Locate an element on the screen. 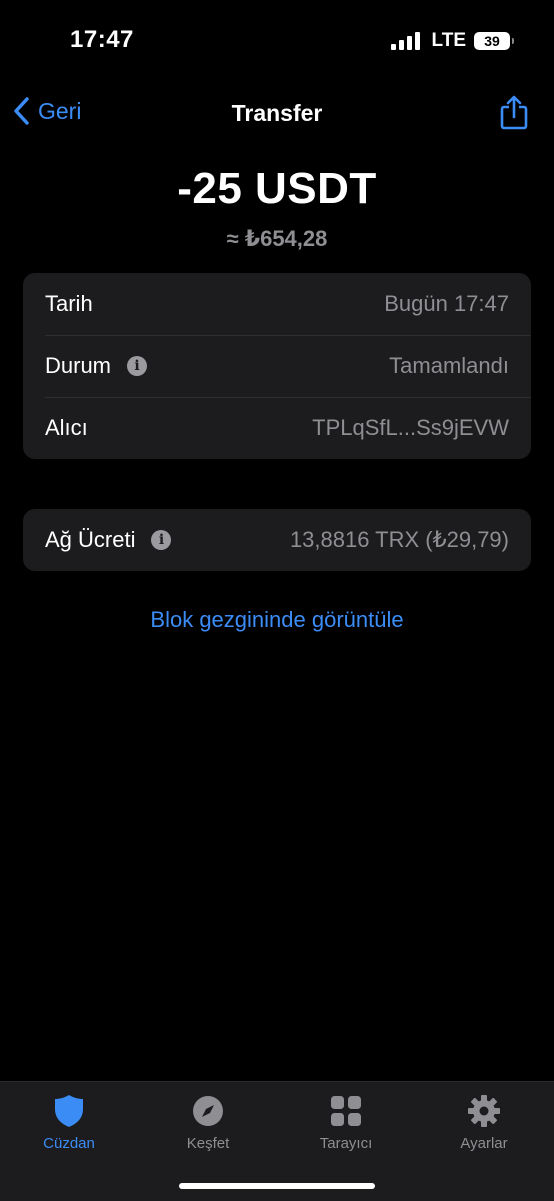 The width and height of the screenshot is (554, 1201). view-in-explorer-link: Blok gezgininde görüntüle is located at coordinates (277, 620).